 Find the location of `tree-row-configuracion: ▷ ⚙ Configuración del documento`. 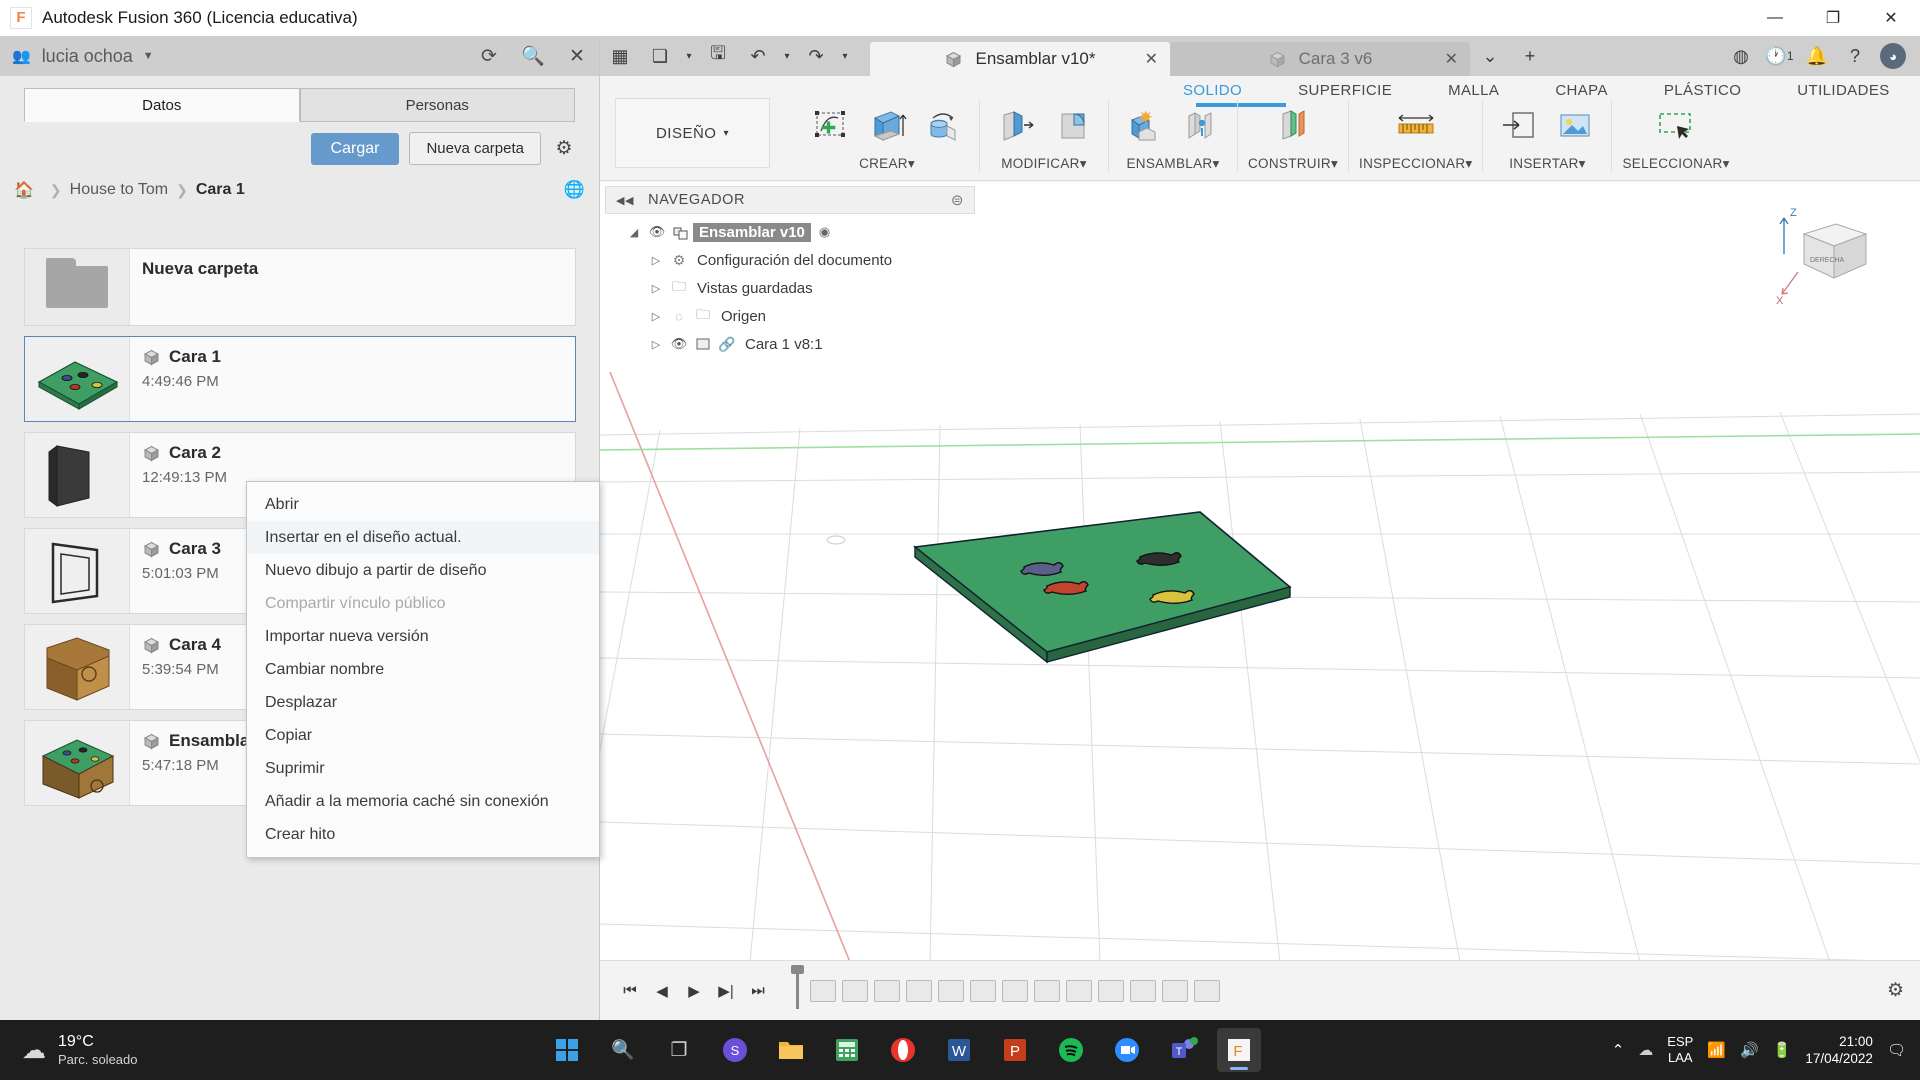

tree-row-configuracion: ▷ ⚙ Configuración del documento is located at coordinates (790, 260).